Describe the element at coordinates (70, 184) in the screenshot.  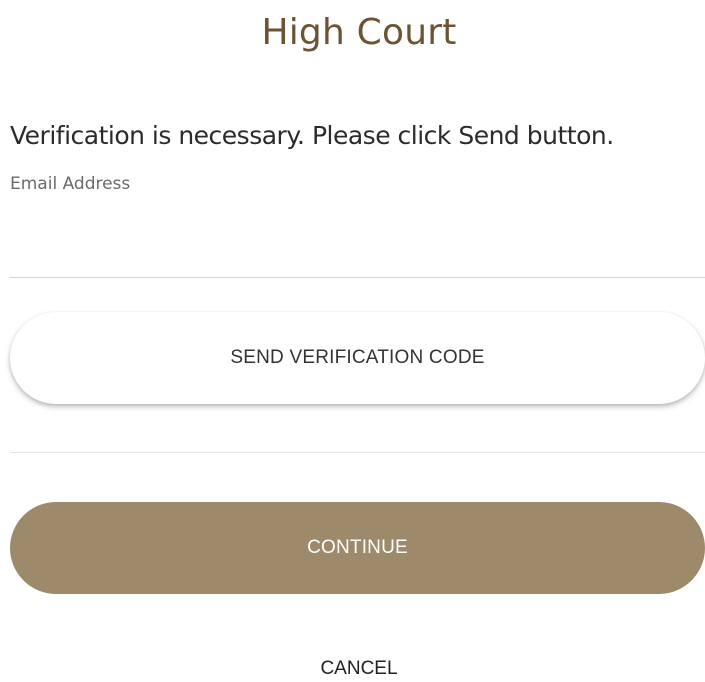
I see `email-label: Email Address` at that location.